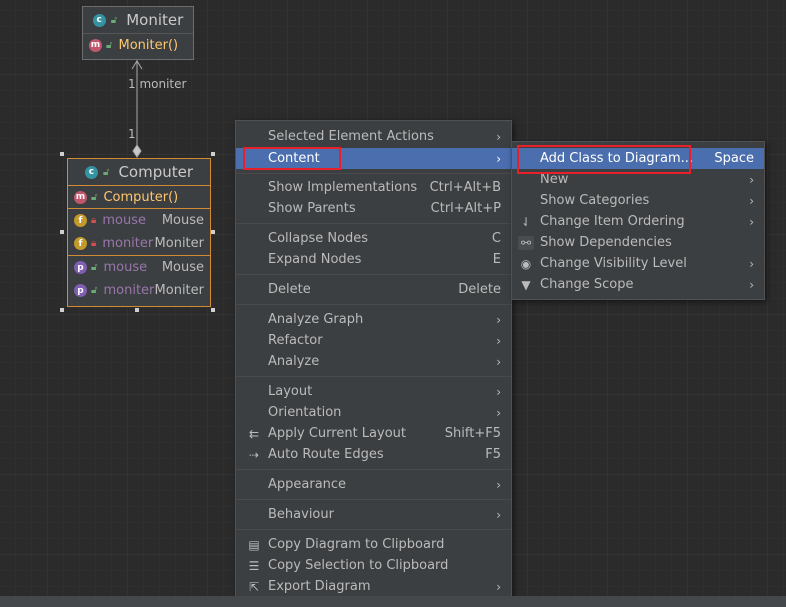 The height and width of the screenshot is (607, 786). What do you see at coordinates (472, 433) in the screenshot?
I see `menu-item-shortcut: Shift+F5` at bounding box center [472, 433].